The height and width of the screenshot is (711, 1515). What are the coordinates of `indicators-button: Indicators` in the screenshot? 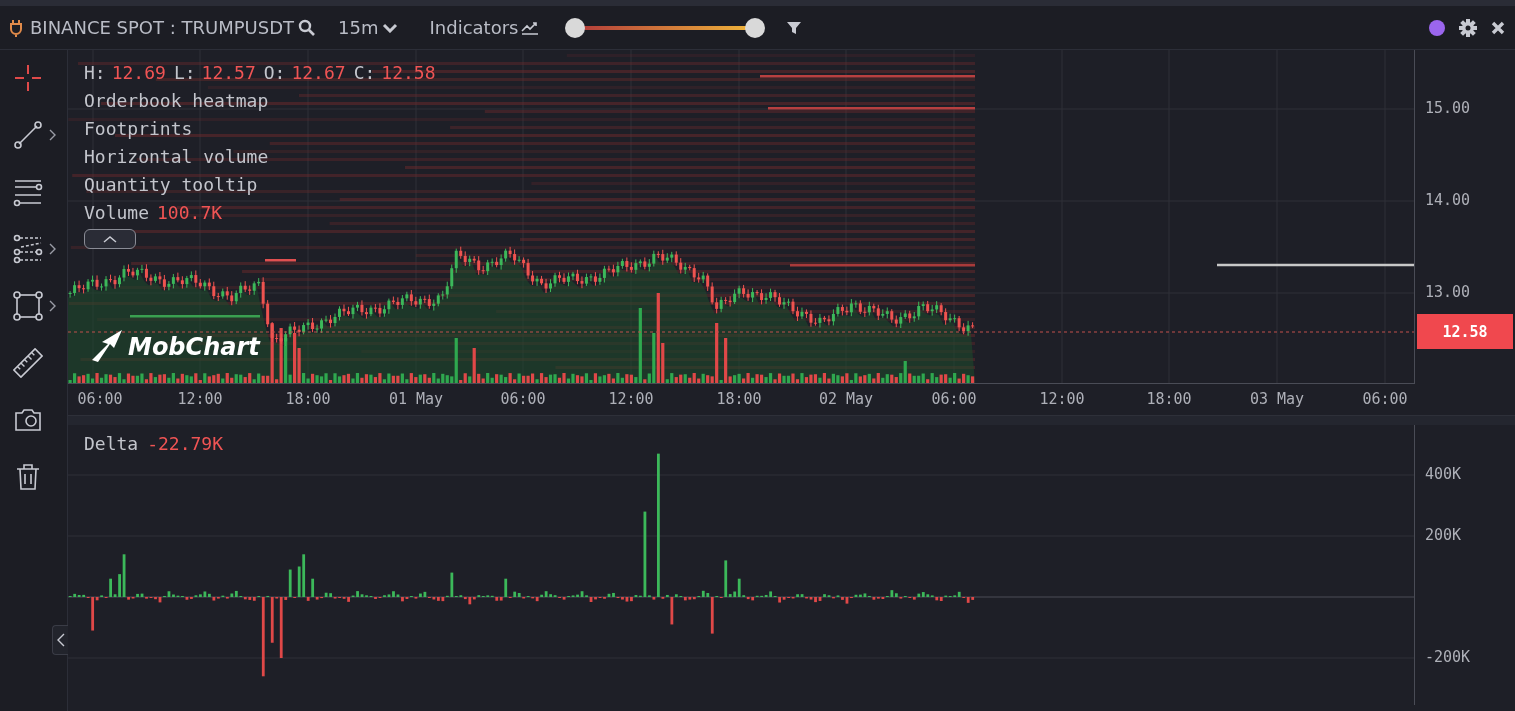 It's located at (484, 27).